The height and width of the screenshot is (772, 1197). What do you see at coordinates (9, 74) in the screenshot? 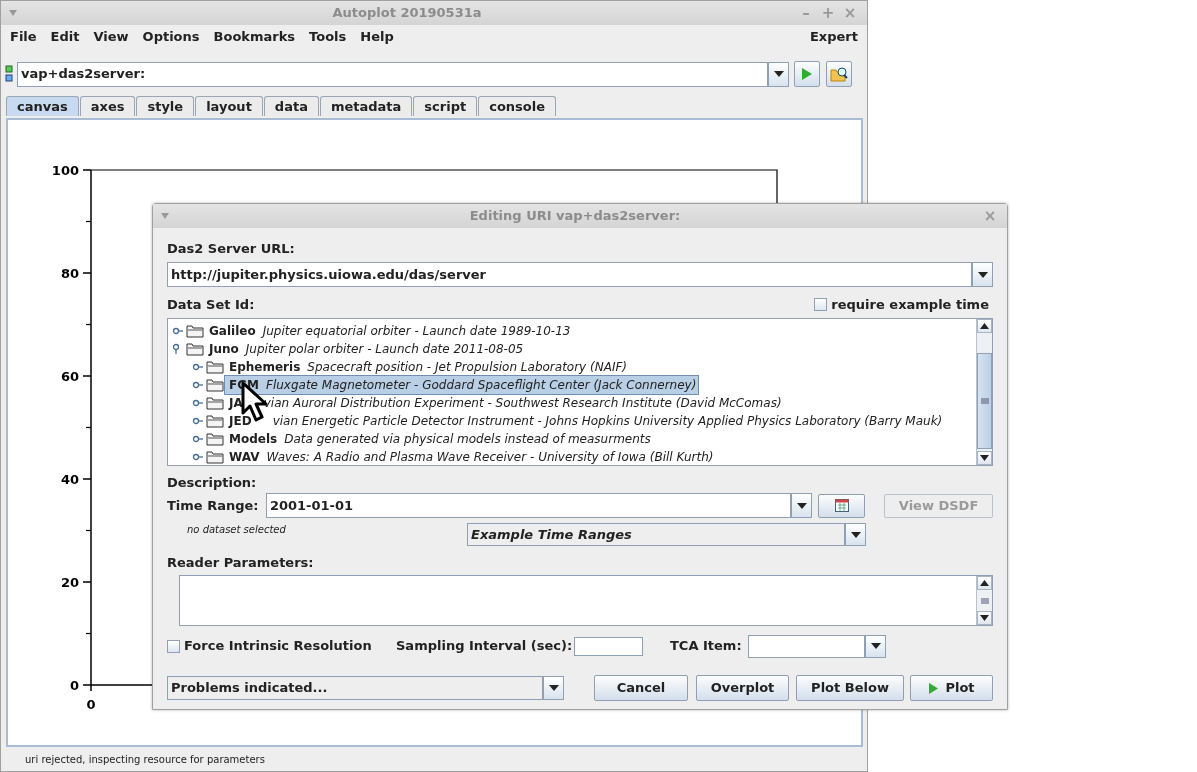
I see `status-icon` at bounding box center [9, 74].